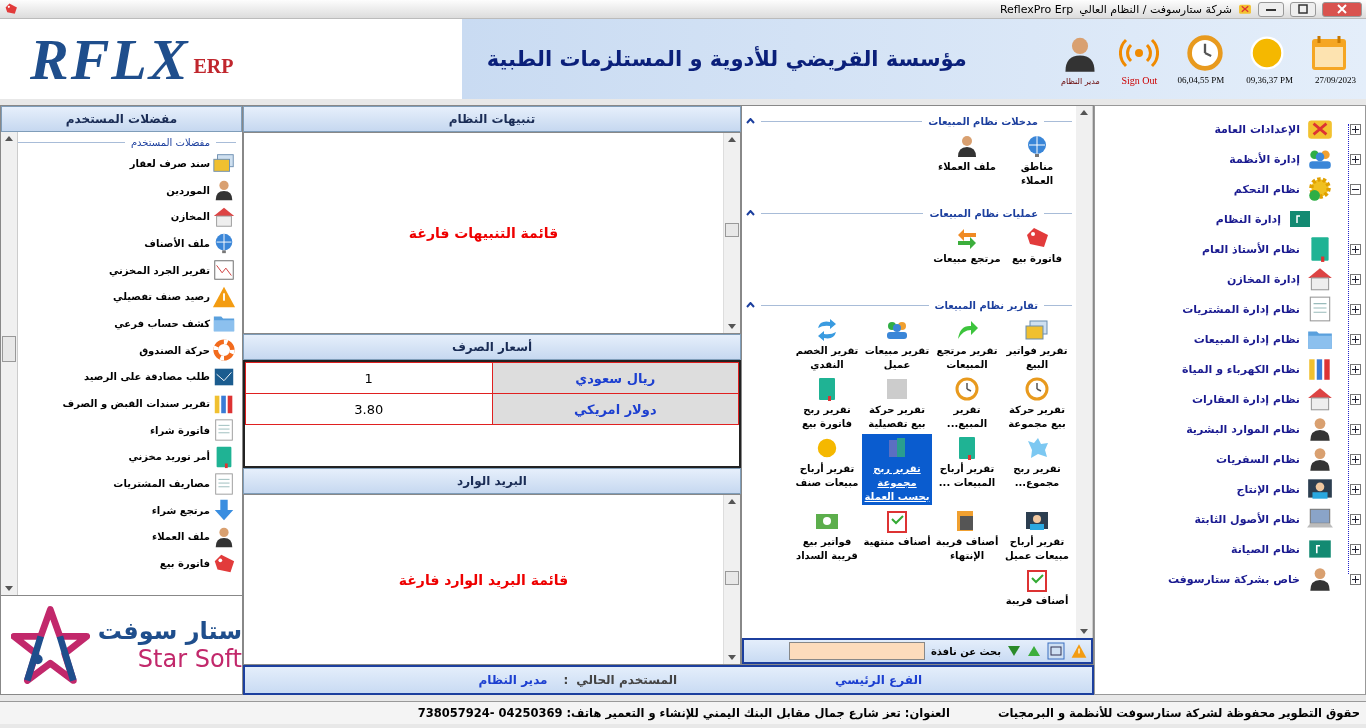  I want to click on tree-item: نظام الموارد البشرية, so click(1243, 429).